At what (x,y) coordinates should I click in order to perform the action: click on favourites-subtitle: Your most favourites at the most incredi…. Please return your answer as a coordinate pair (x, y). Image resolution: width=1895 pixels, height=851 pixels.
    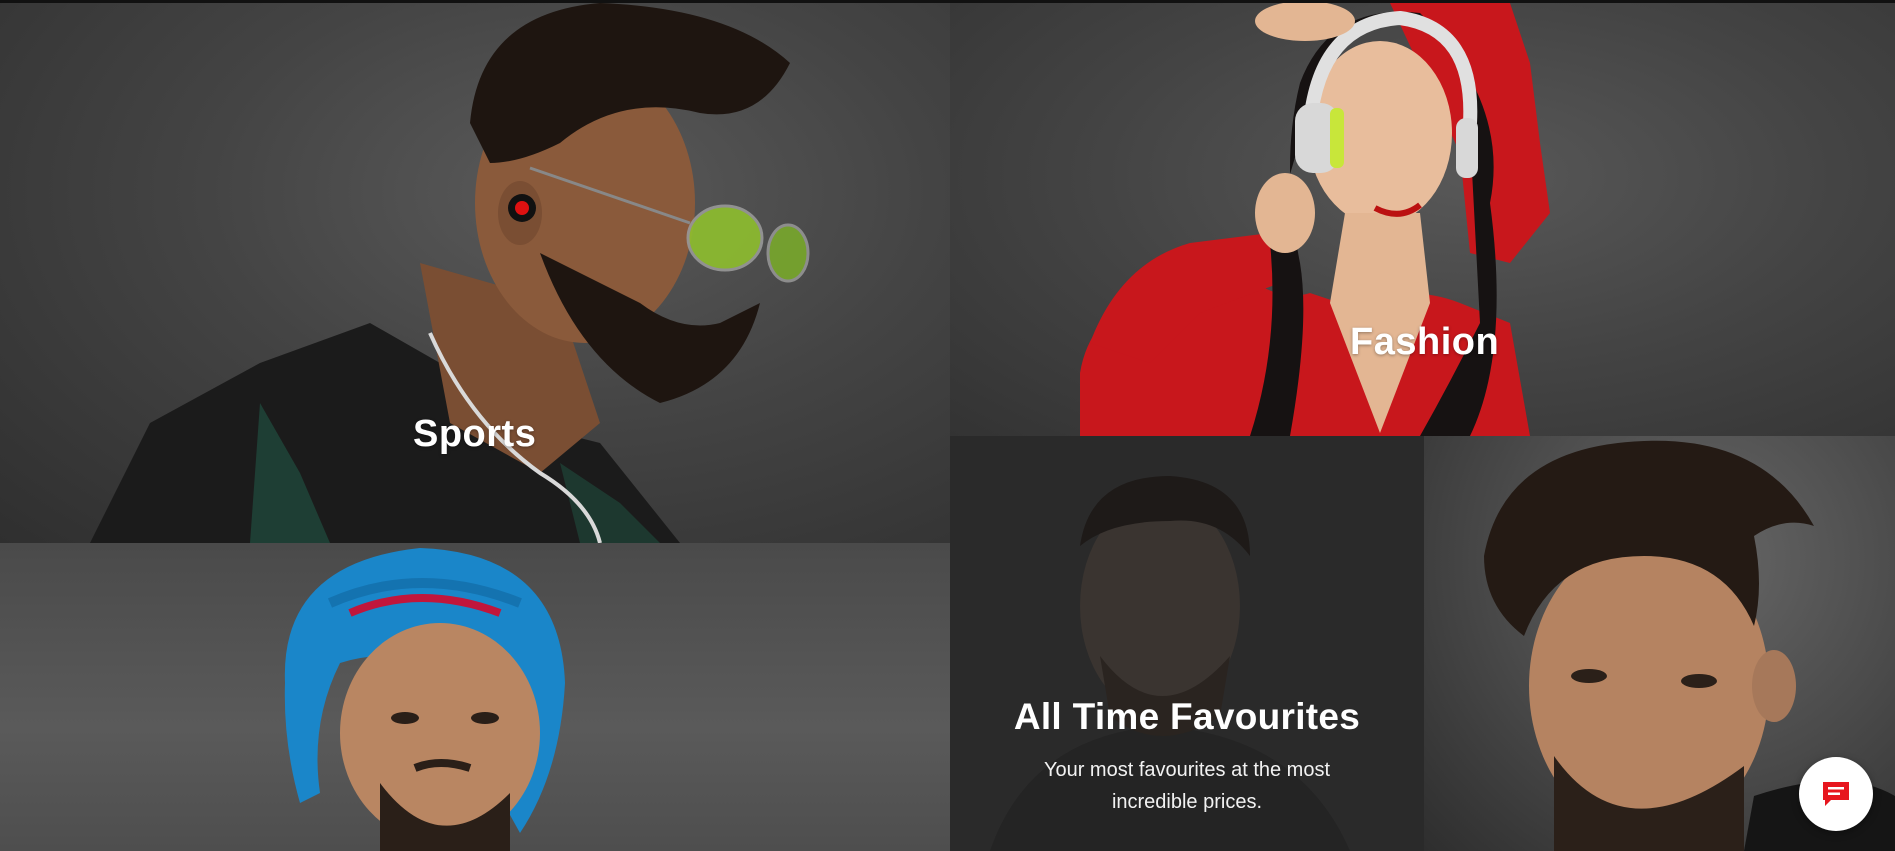
    Looking at the image, I should click on (1187, 786).